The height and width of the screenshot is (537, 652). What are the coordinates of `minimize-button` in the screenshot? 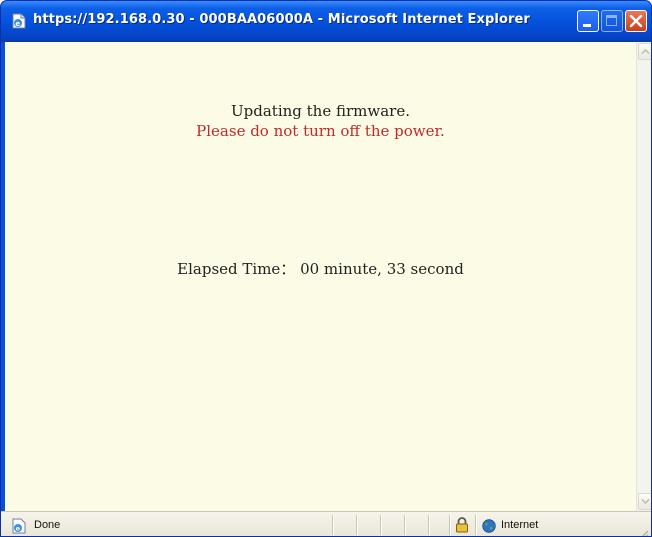 It's located at (588, 21).